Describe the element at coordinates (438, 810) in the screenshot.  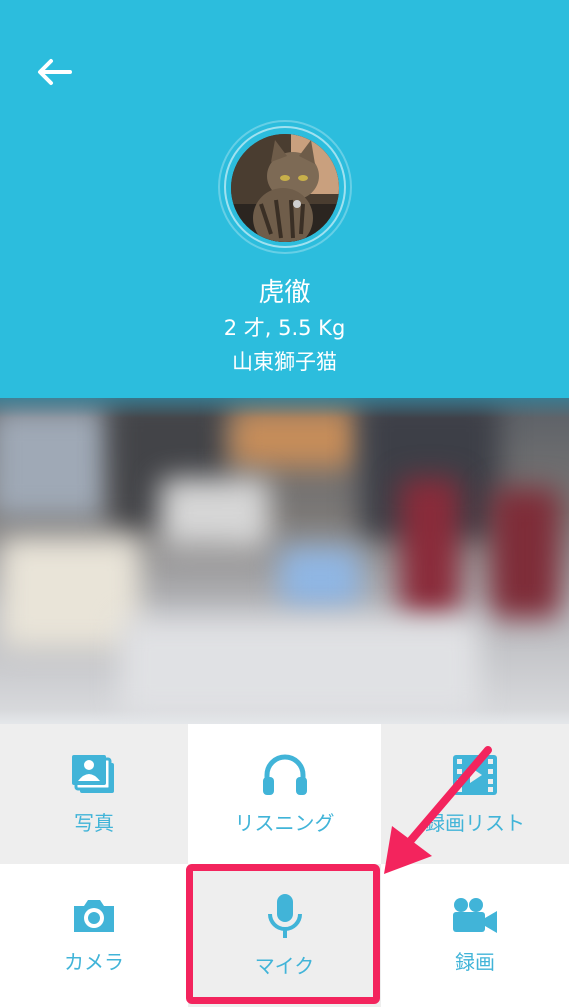
I see `pointer-arrow-icon` at that location.